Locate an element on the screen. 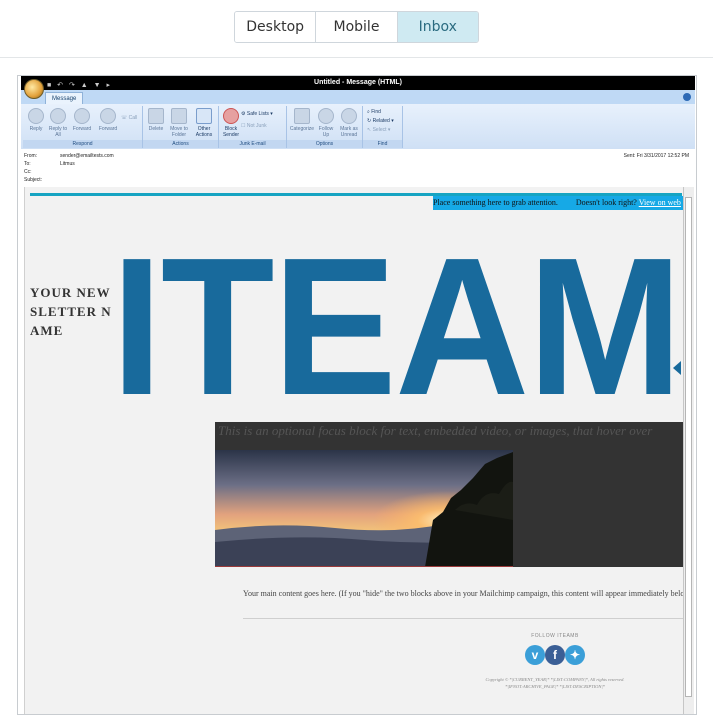 The width and height of the screenshot is (713, 715). document-icon is located at coordinates (204, 116).